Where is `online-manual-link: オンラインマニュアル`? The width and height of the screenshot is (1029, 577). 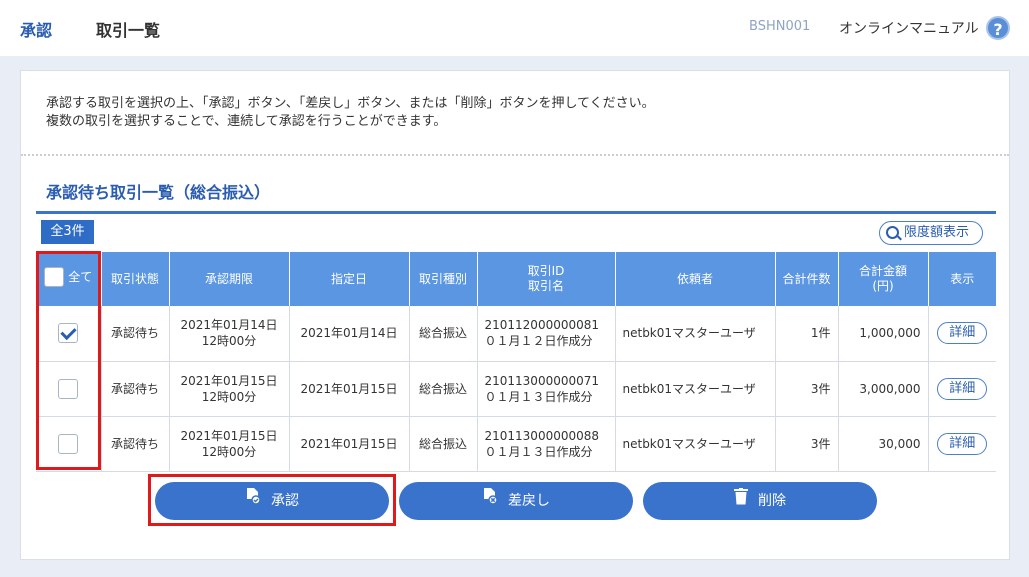
online-manual-link: オンラインマニュアル is located at coordinates (909, 28).